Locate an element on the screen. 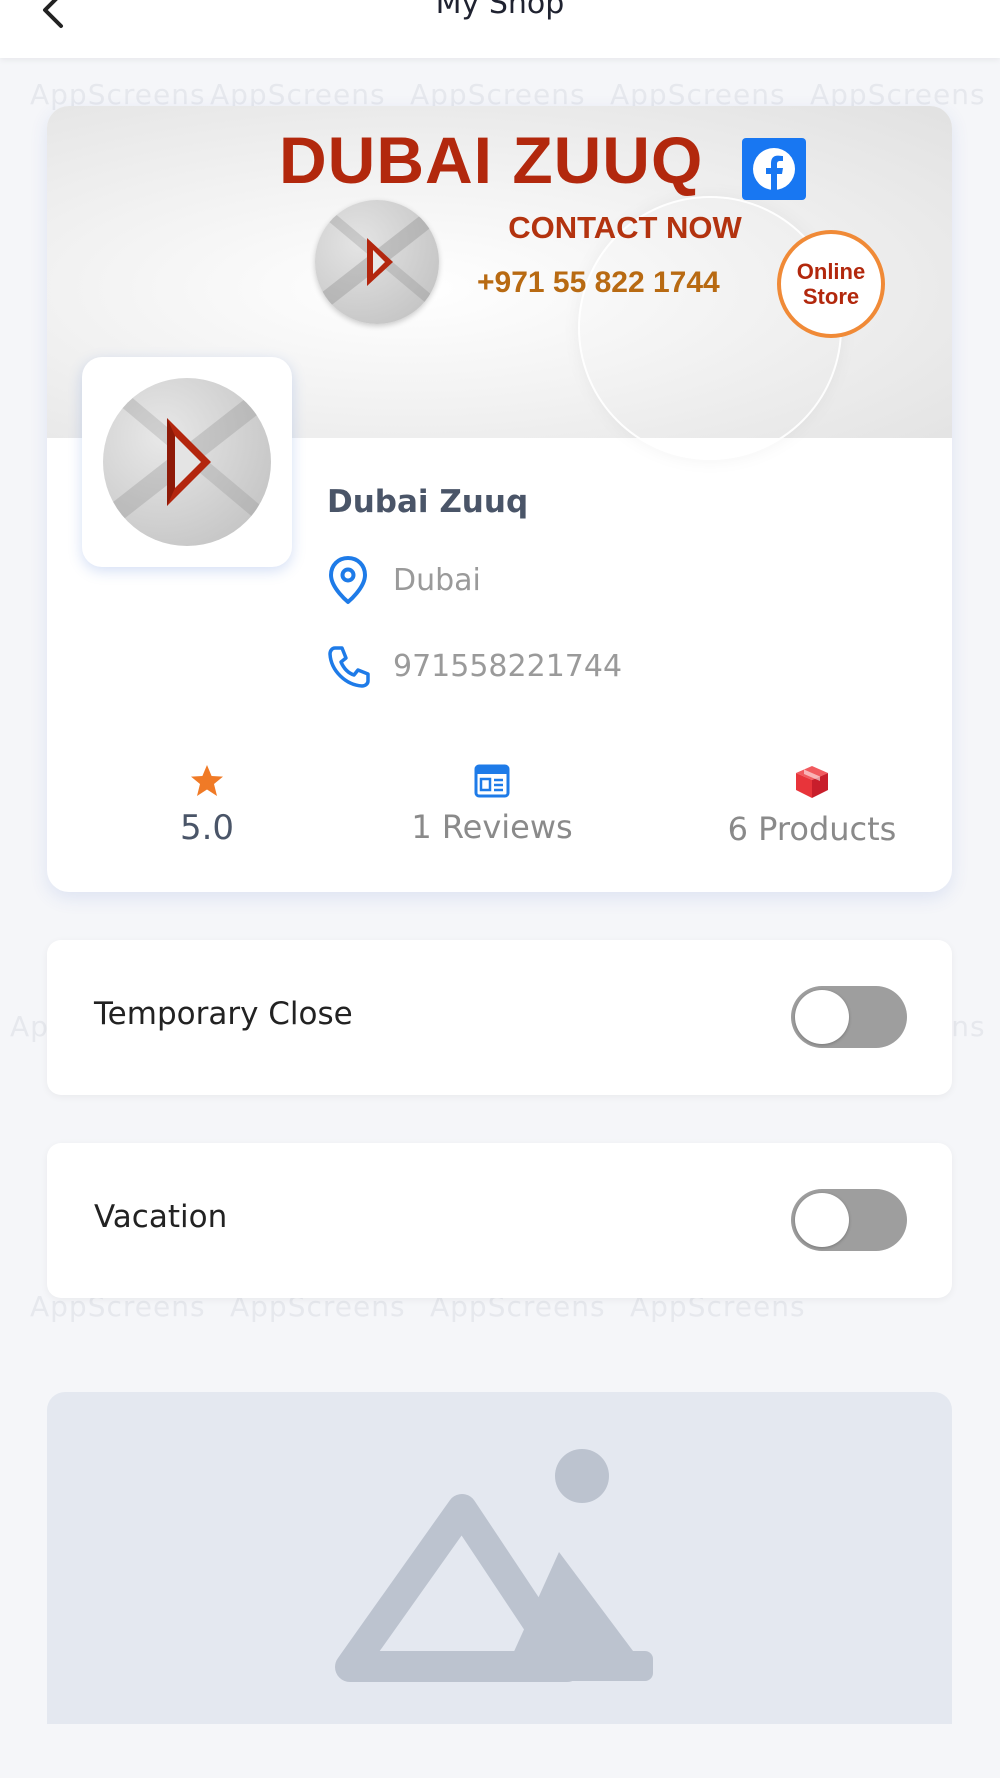  top-app-bar: My Shop is located at coordinates (500, 29).